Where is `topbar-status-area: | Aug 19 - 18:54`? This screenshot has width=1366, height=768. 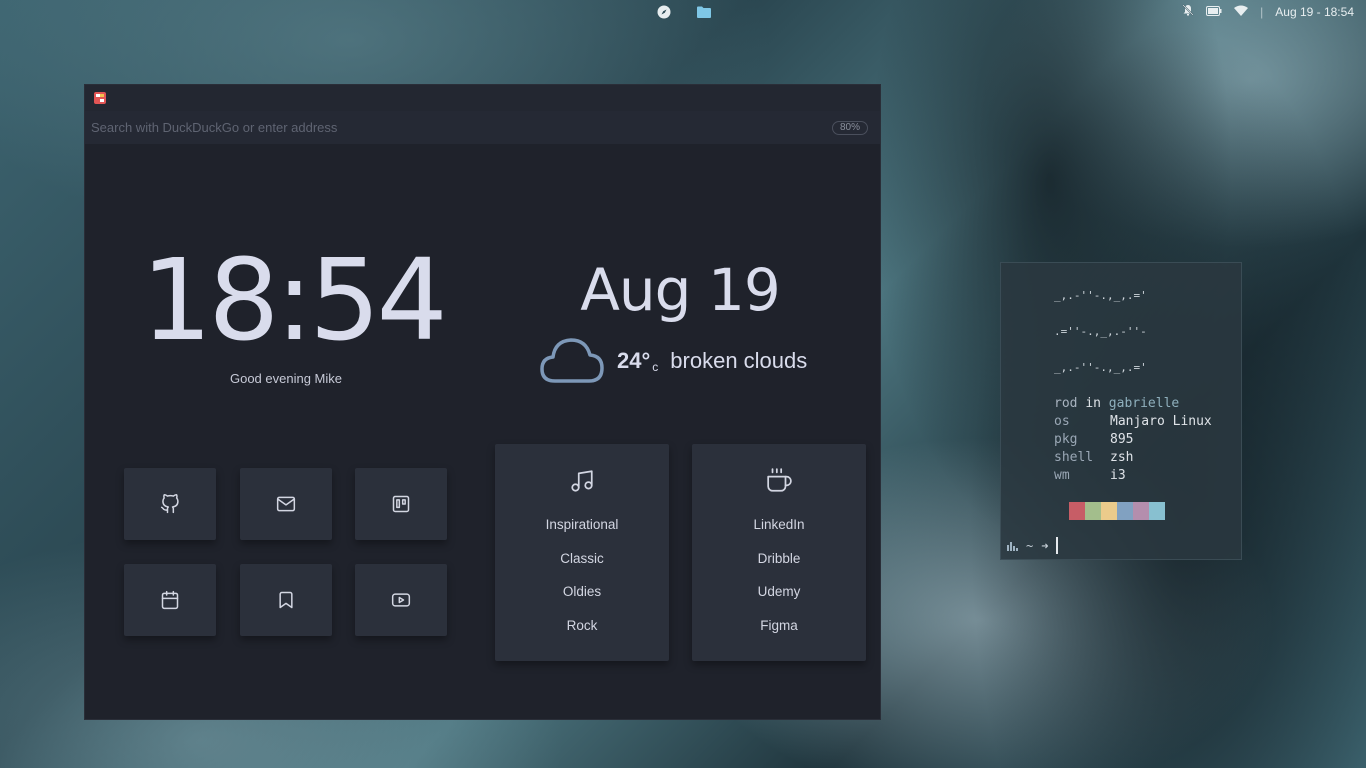 topbar-status-area: | Aug 19 - 18:54 is located at coordinates (1268, 11).